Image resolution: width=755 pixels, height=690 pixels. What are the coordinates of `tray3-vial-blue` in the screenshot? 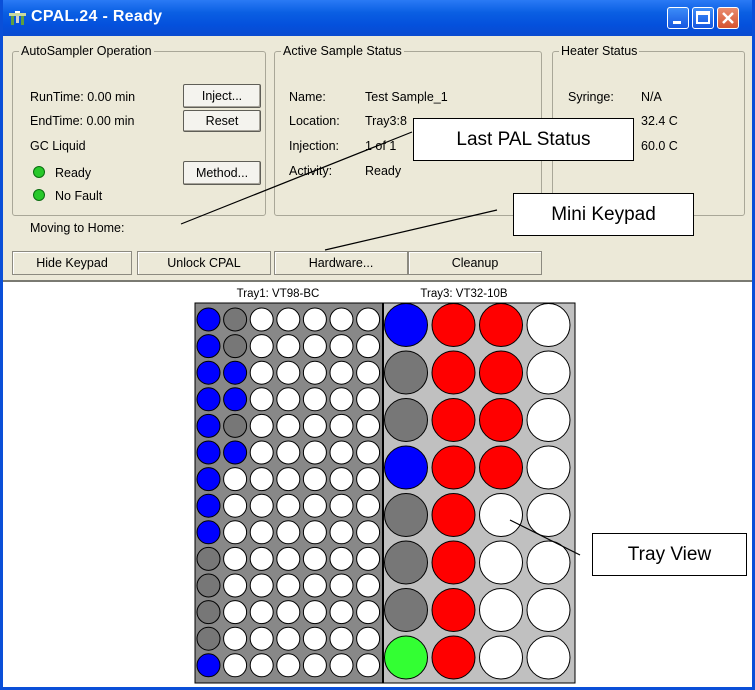 It's located at (406, 467).